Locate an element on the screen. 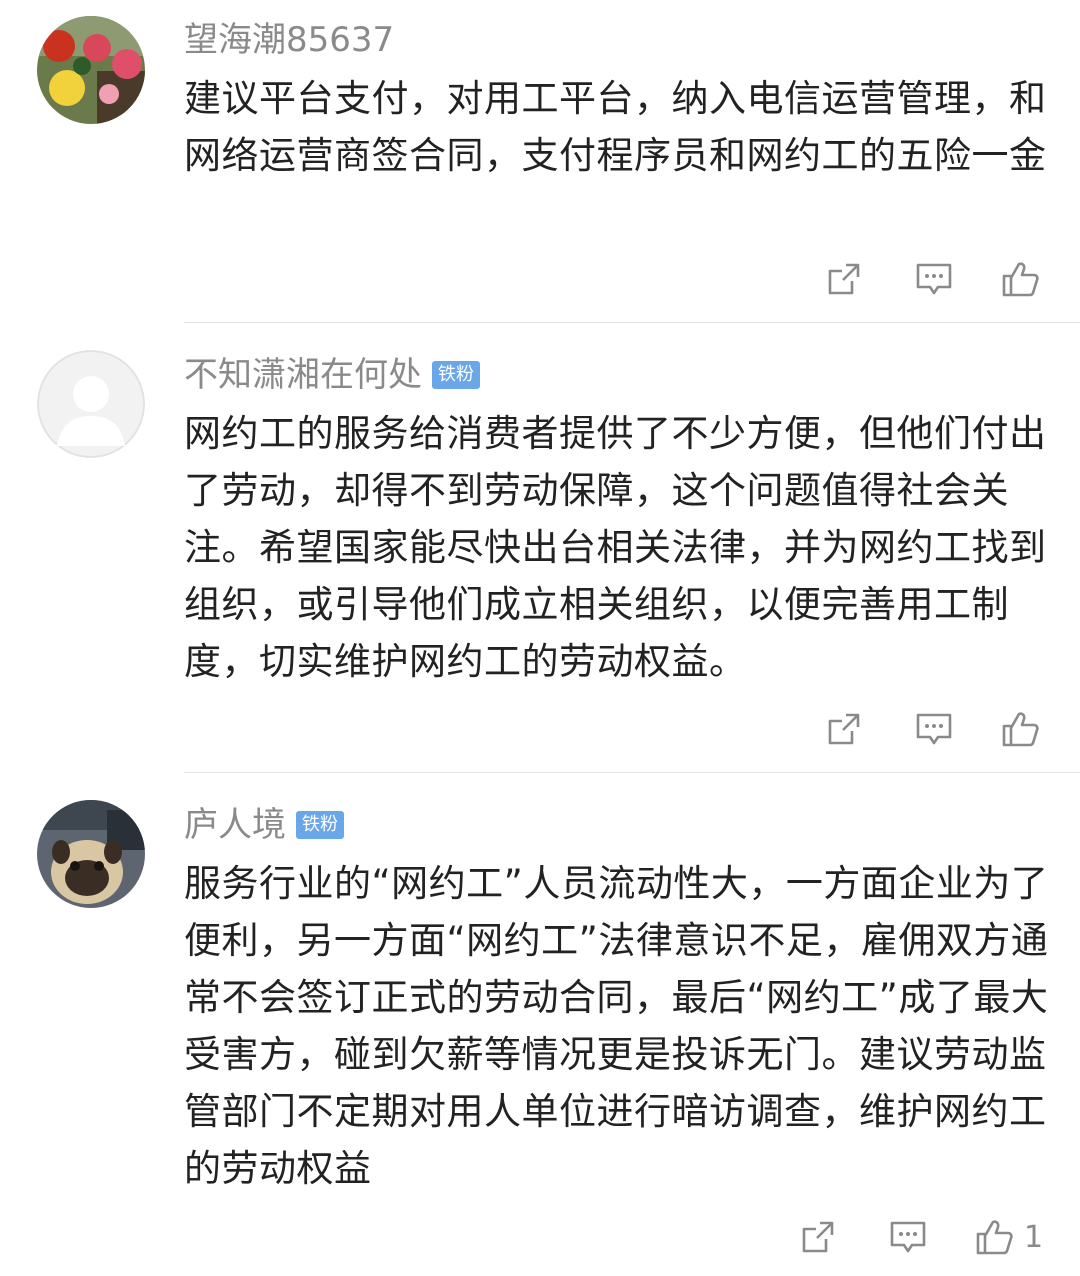 Image resolution: width=1080 pixels, height=1276 pixels. comment-actions: 1 is located at coordinates (920, 1237).